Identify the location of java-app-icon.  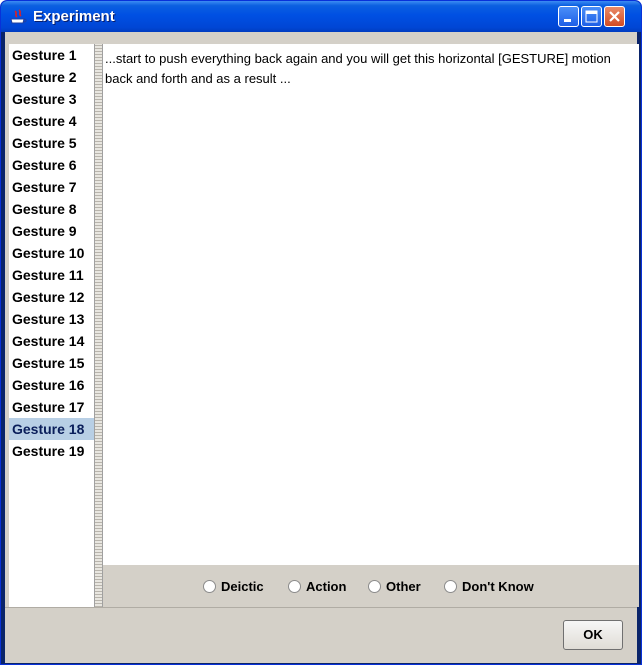
(18, 16).